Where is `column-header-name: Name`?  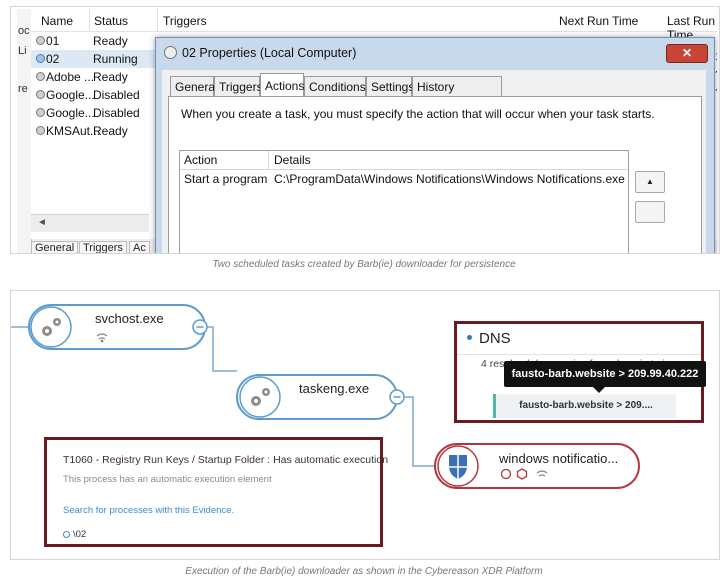
column-header-name: Name is located at coordinates (57, 21).